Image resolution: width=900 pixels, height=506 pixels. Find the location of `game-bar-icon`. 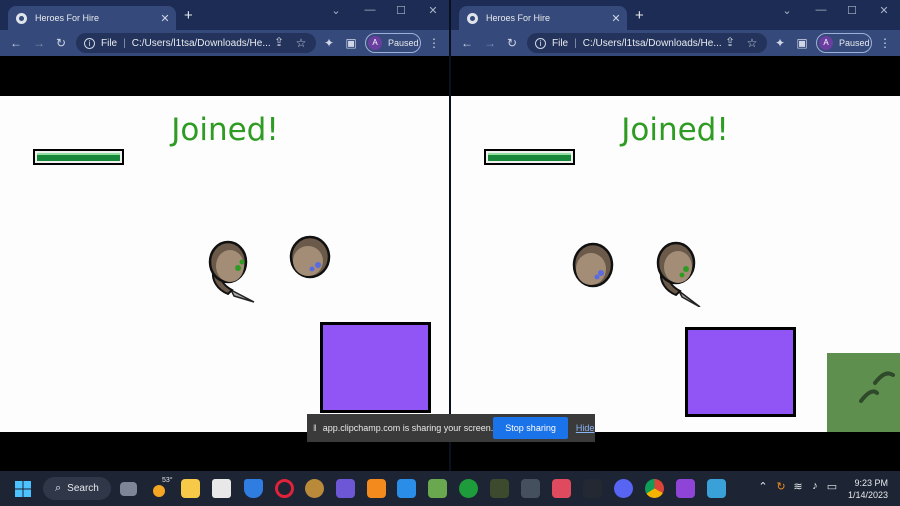

game-bar-icon is located at coordinates (530, 488).